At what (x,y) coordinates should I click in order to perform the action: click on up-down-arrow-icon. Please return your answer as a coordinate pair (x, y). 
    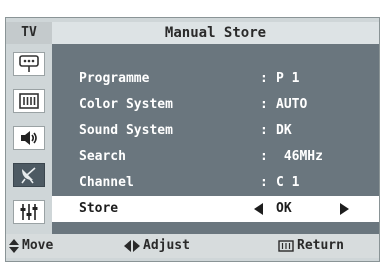
    Looking at the image, I should click on (14, 246).